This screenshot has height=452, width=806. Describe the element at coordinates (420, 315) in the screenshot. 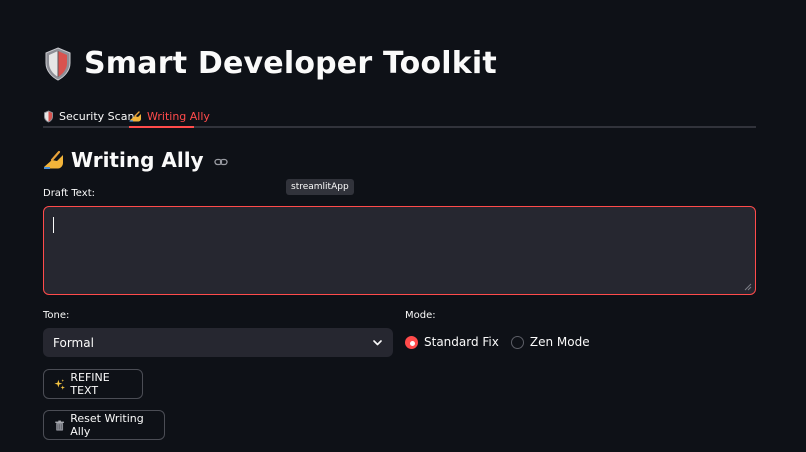

I see `mode-label: Mode:` at that location.